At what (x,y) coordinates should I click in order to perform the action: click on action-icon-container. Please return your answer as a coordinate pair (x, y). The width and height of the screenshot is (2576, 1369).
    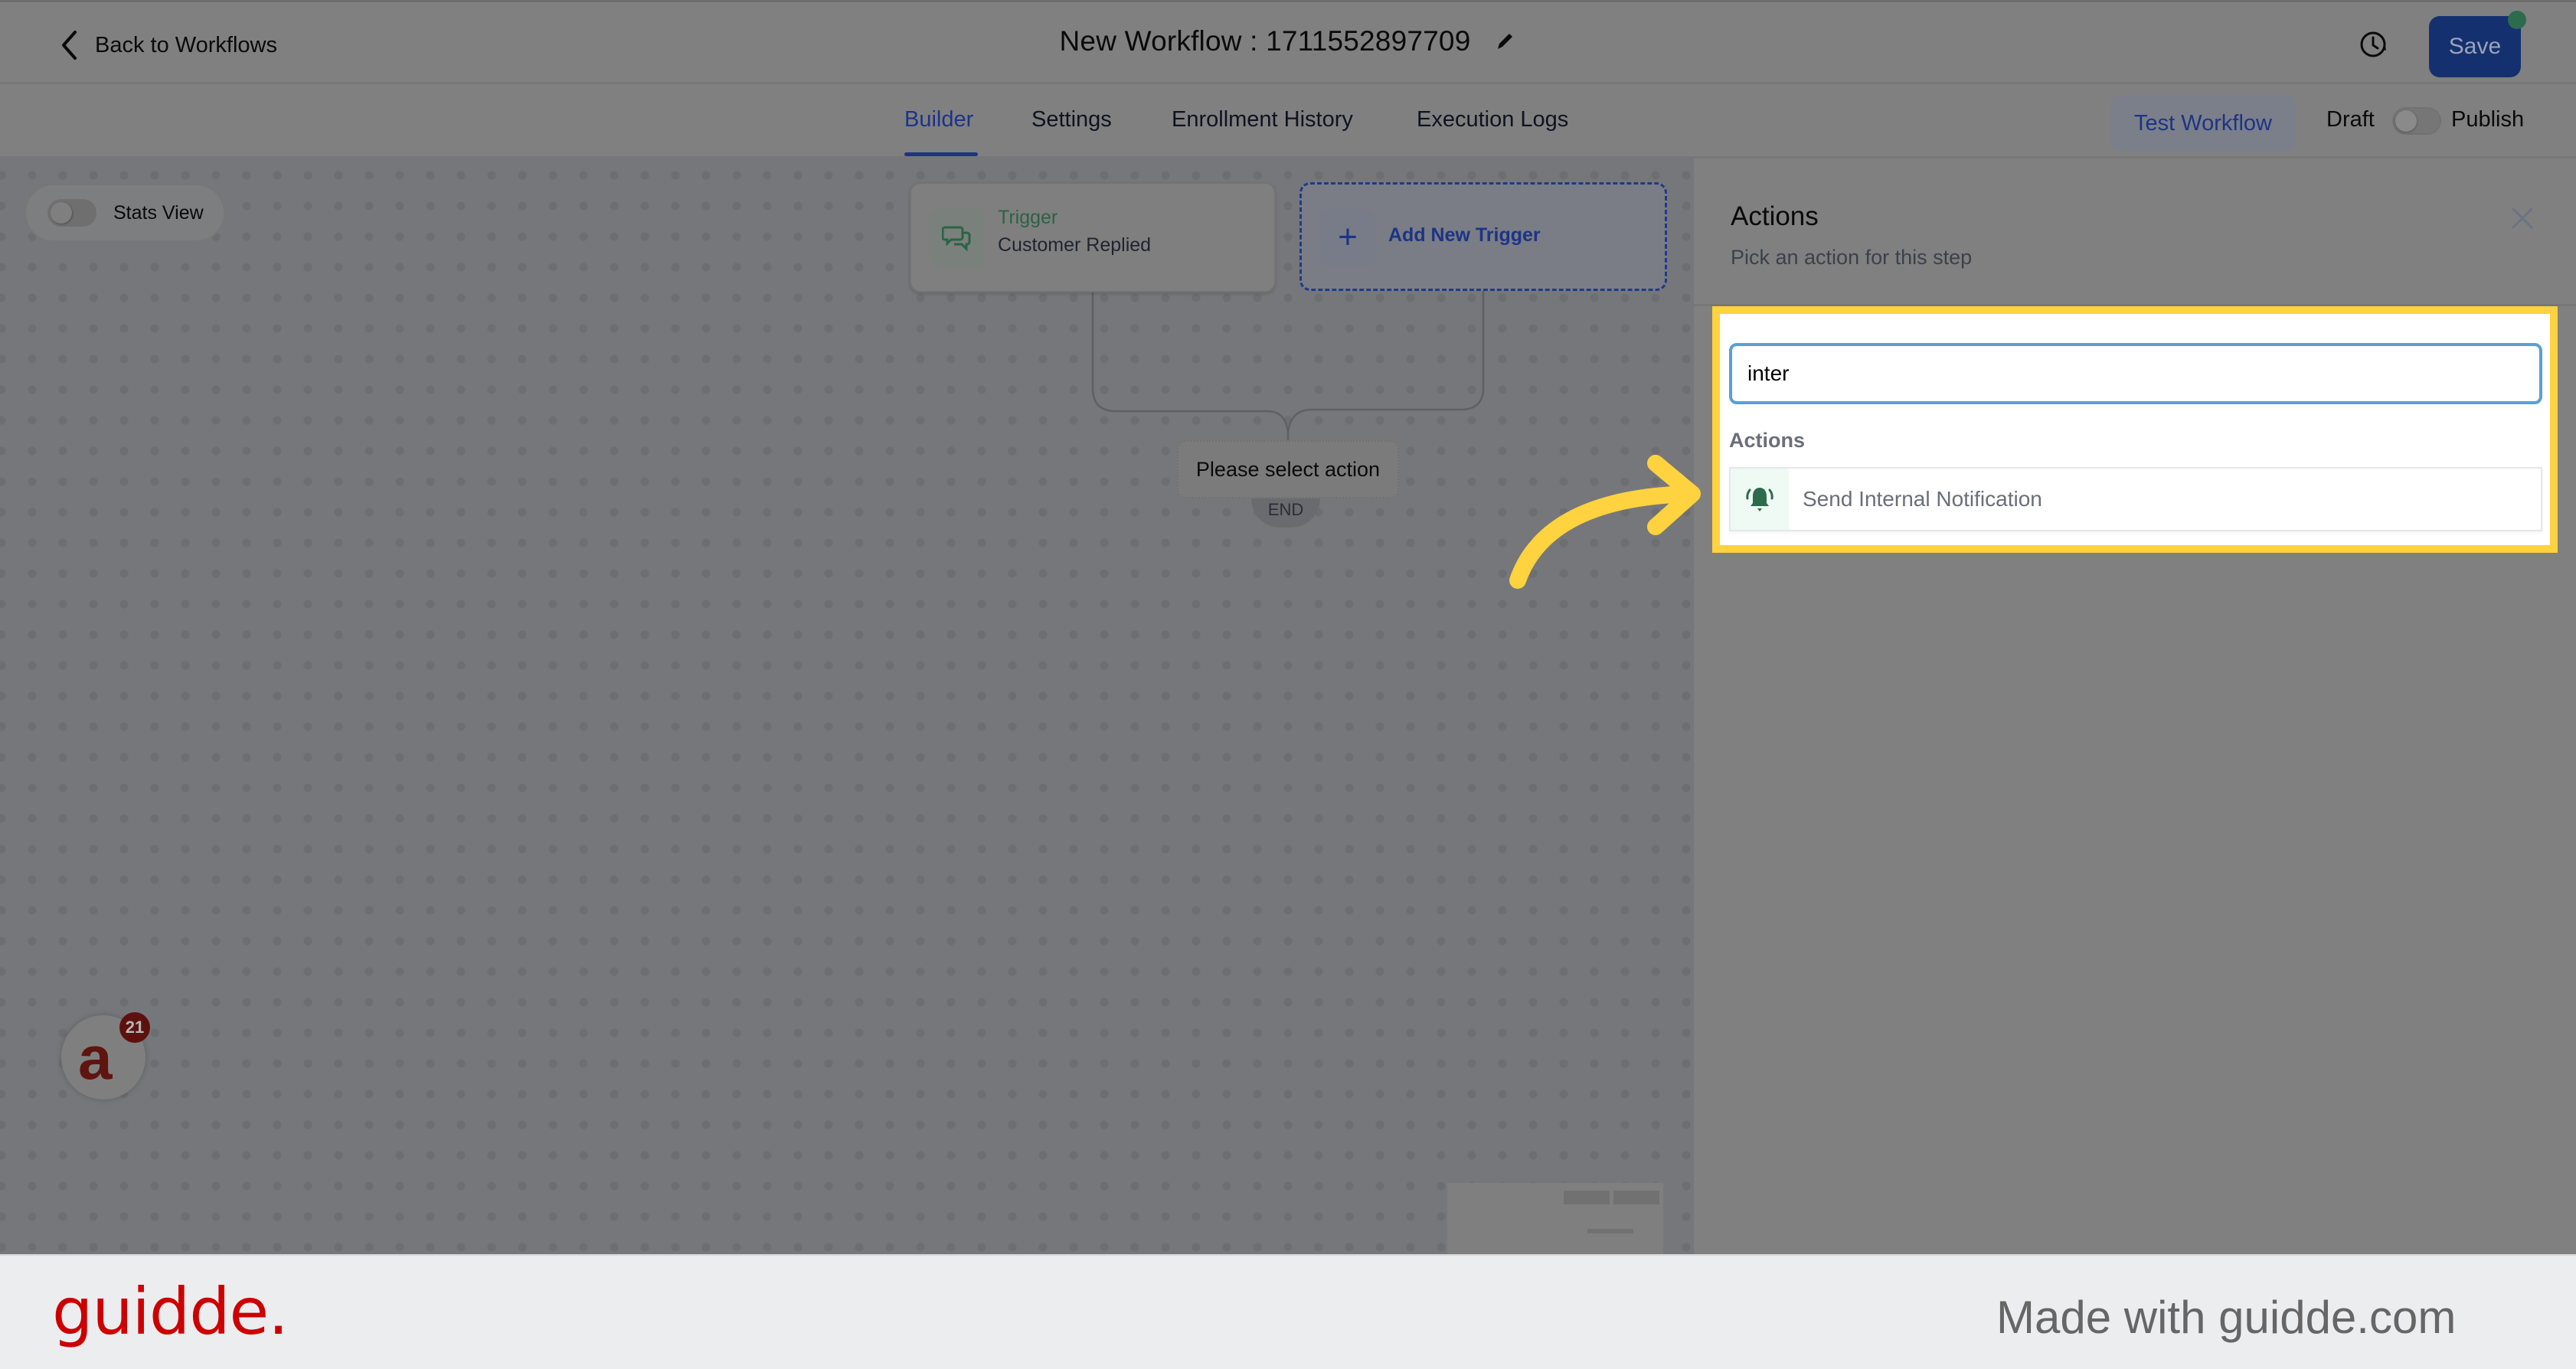
    Looking at the image, I should click on (1760, 499).